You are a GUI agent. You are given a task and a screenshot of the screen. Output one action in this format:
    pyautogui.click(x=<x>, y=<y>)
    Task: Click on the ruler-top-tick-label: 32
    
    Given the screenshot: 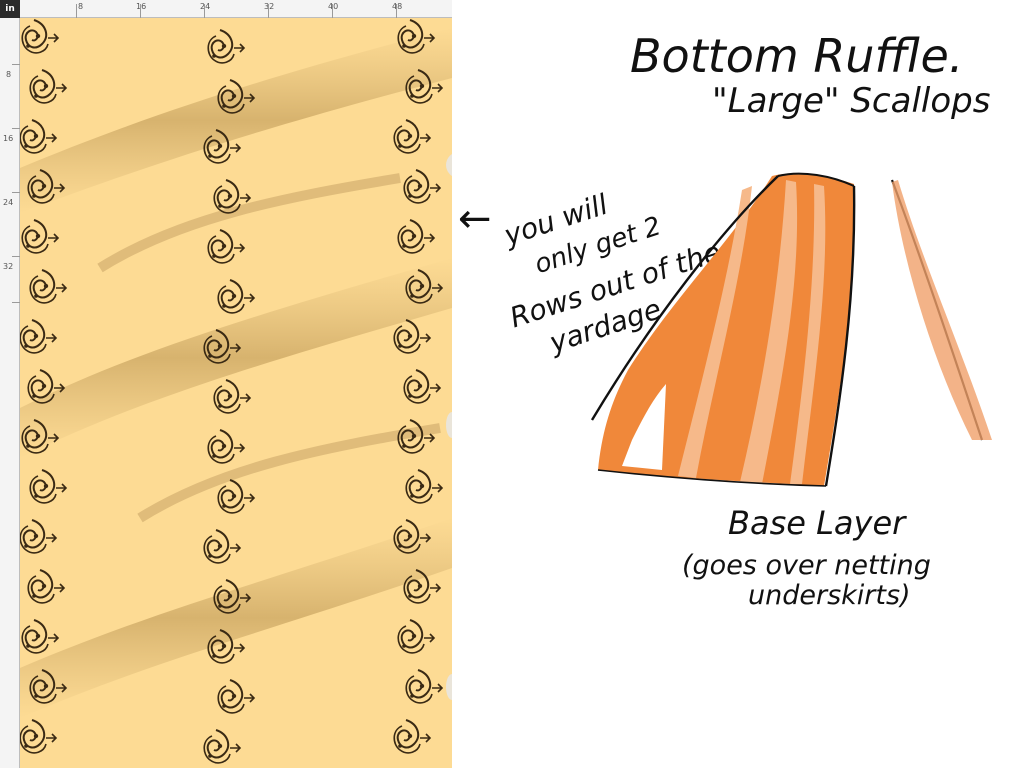 What is the action you would take?
    pyautogui.click(x=269, y=6)
    